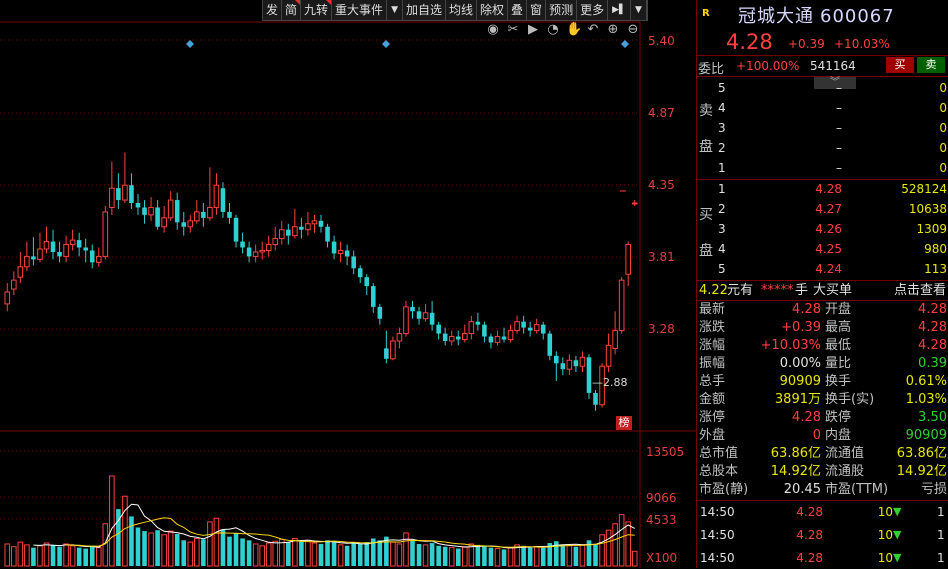 Image resolution: width=948 pixels, height=569 pixels. I want to click on sell-order-row: 2 – 0, so click(832, 148).